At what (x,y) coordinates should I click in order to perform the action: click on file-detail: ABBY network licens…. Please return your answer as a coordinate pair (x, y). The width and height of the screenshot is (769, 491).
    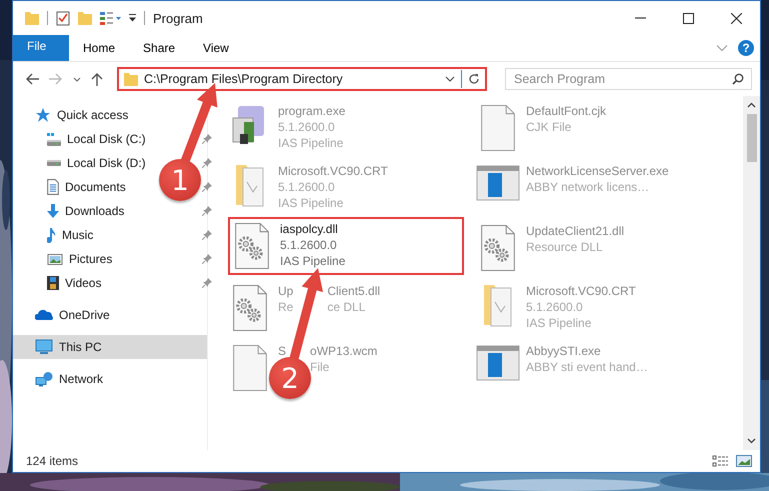
    Looking at the image, I should click on (588, 187).